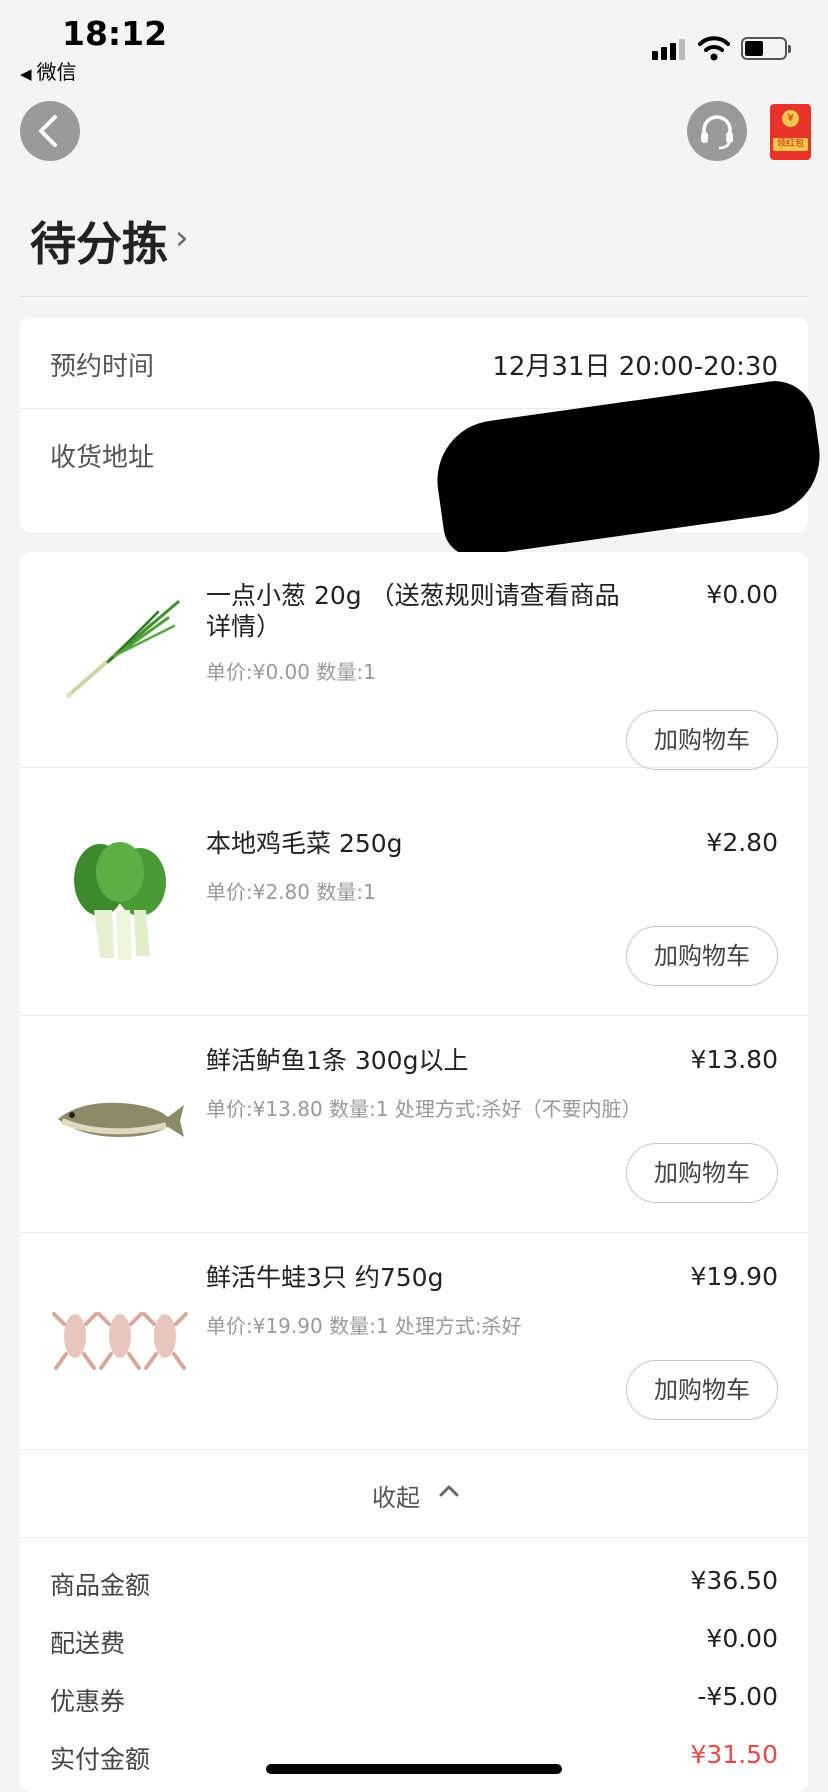 Image resolution: width=828 pixels, height=1792 pixels. Describe the element at coordinates (414, 42) in the screenshot. I see `status-bar: 18:12 ◀ 微信` at that location.